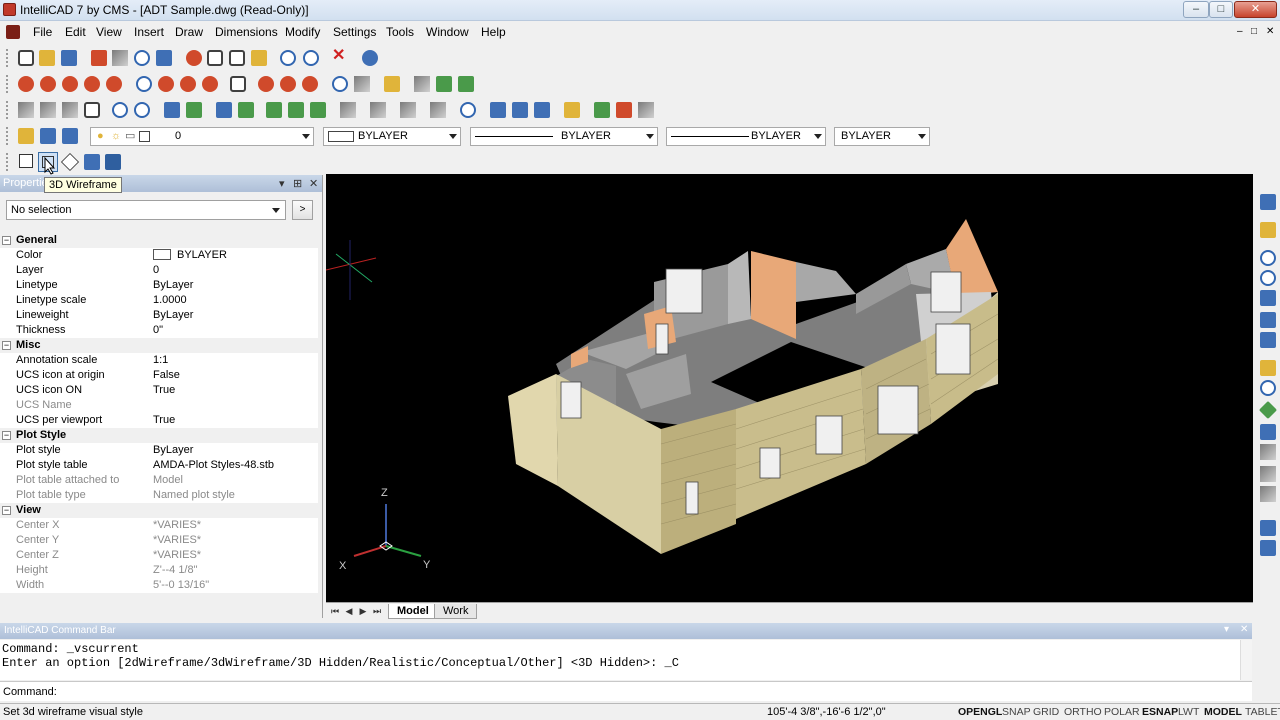 The height and width of the screenshot is (720, 1280). I want to click on edit-text-icon, so click(572, 110).